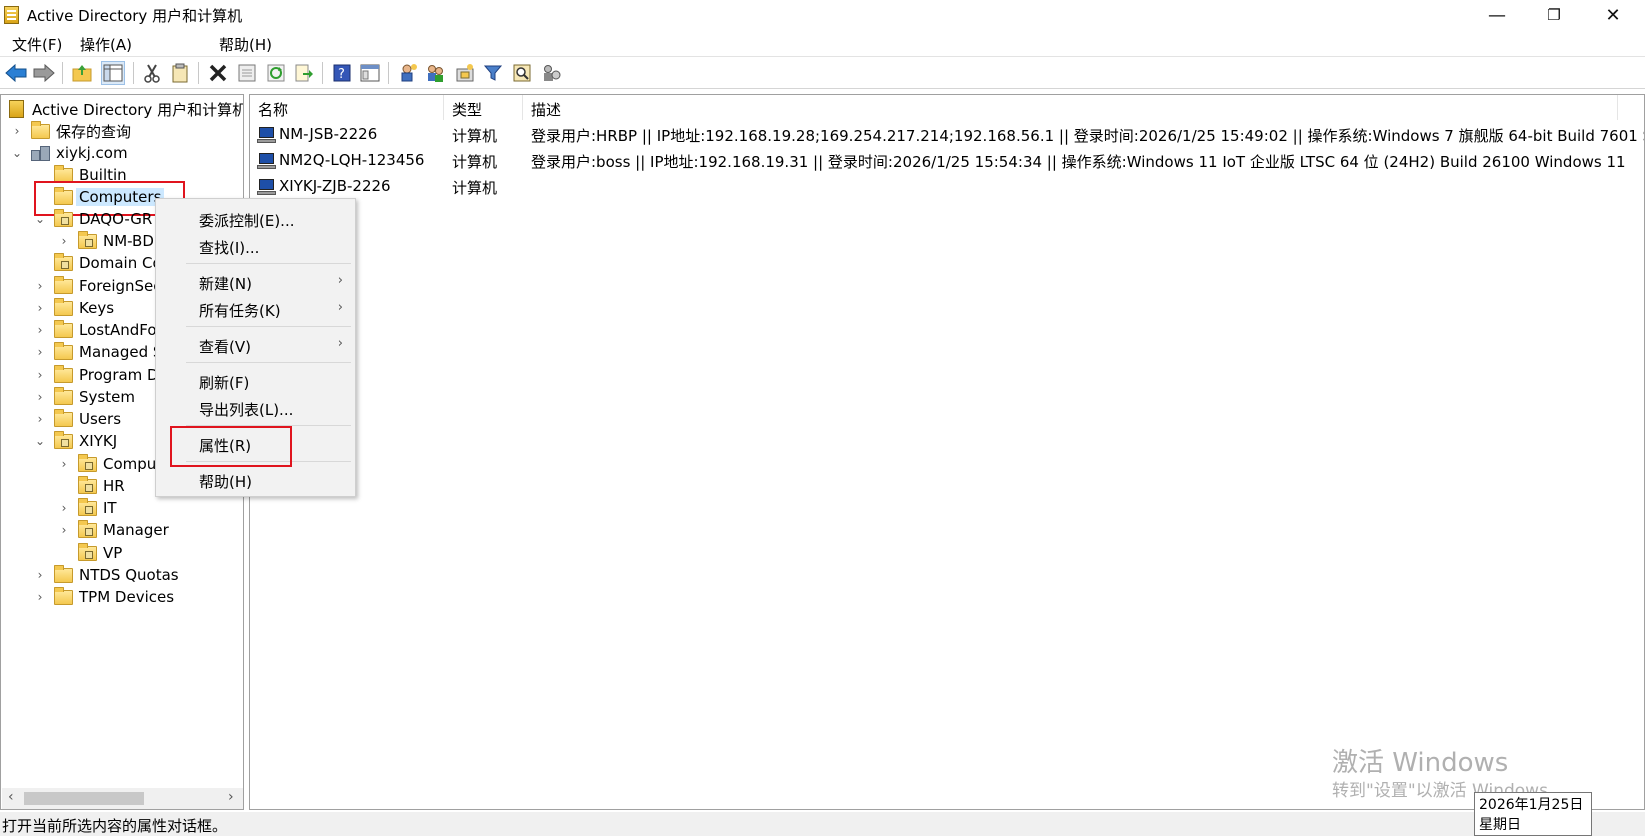 The width and height of the screenshot is (1645, 836). I want to click on menu-item-help: 帮助(H), so click(225, 481).